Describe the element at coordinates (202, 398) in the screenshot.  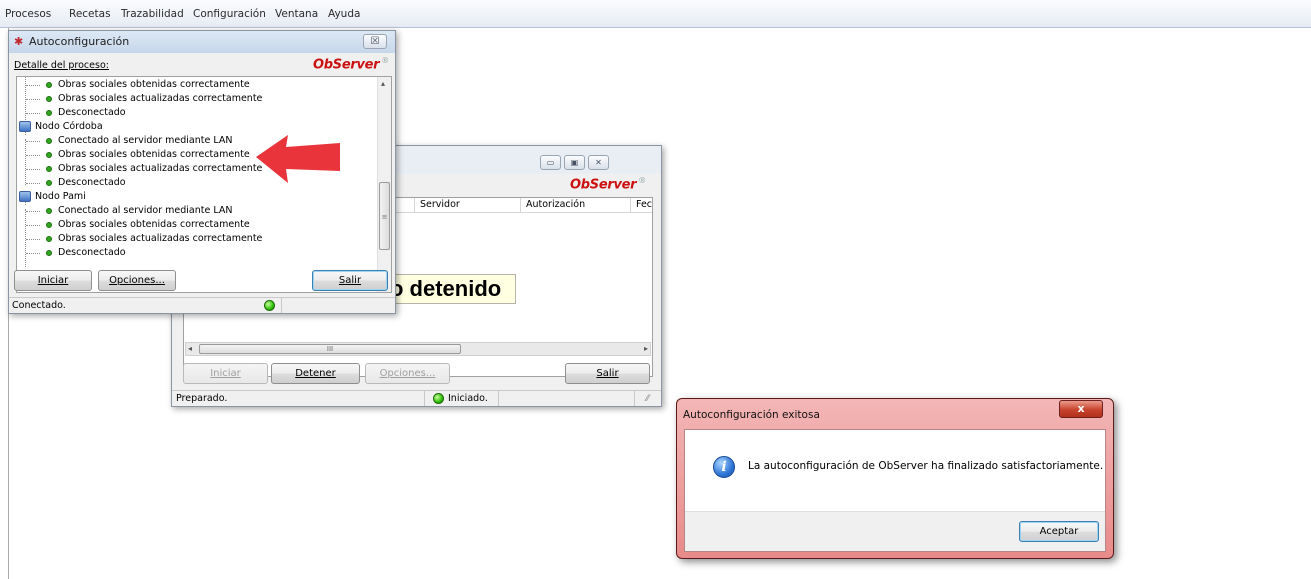
I see `status-text: Preparado.` at that location.